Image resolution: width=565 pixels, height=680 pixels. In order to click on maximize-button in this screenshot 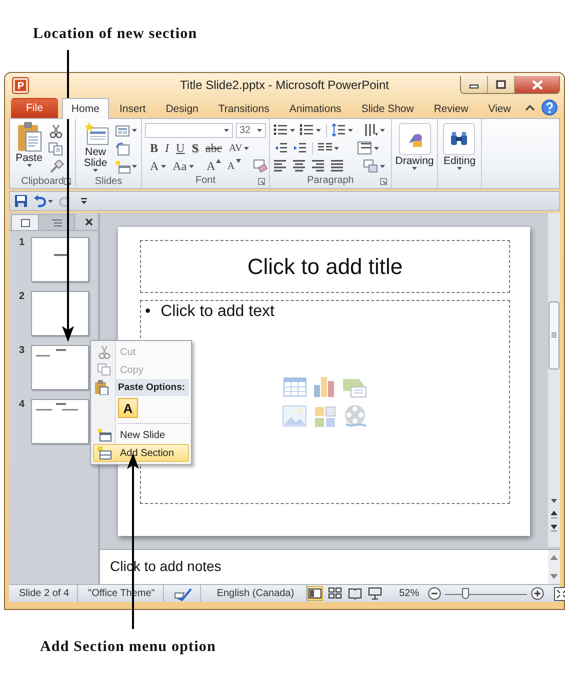, I will do `click(501, 84)`.